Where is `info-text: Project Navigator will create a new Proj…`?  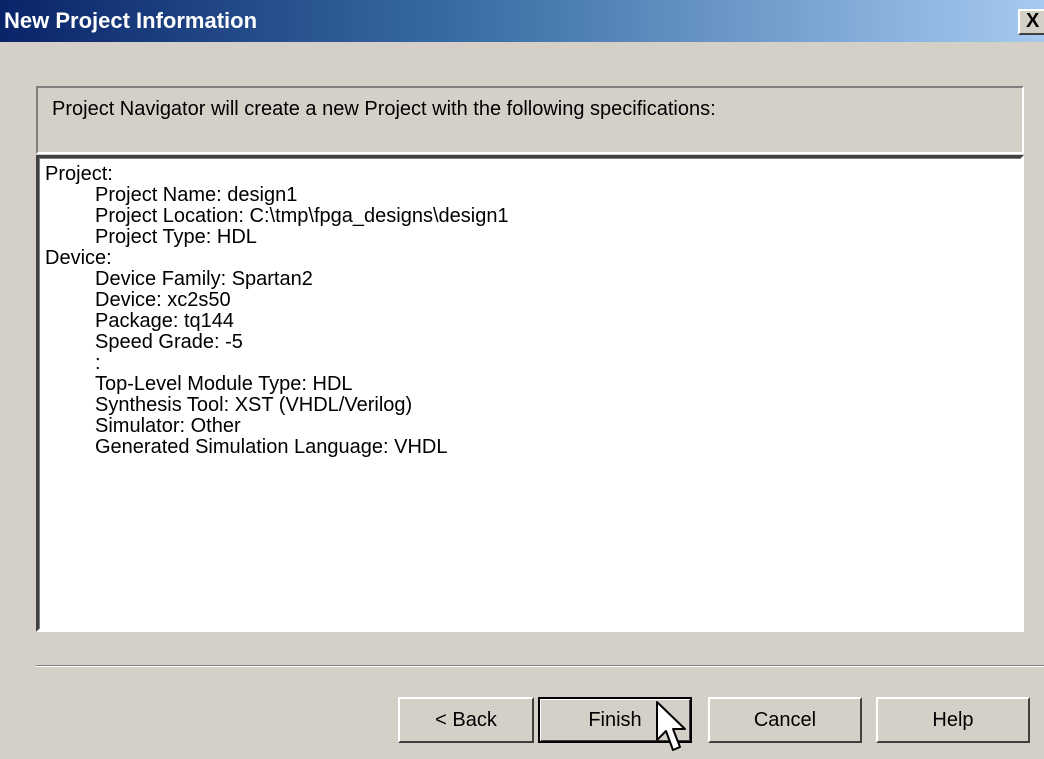
info-text: Project Navigator will create a new Proj… is located at coordinates (384, 109).